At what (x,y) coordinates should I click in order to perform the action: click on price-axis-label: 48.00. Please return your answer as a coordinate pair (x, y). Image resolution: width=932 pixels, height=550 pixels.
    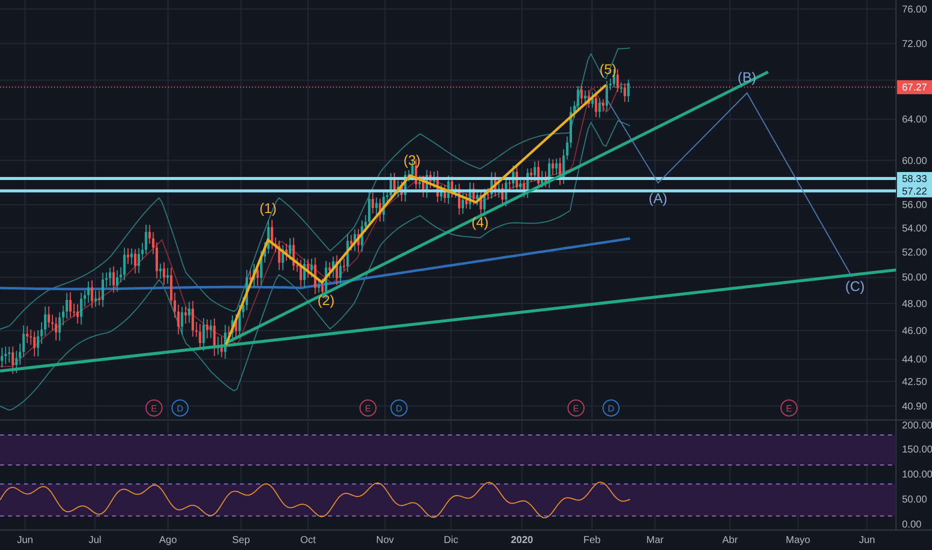
    Looking at the image, I should click on (915, 304).